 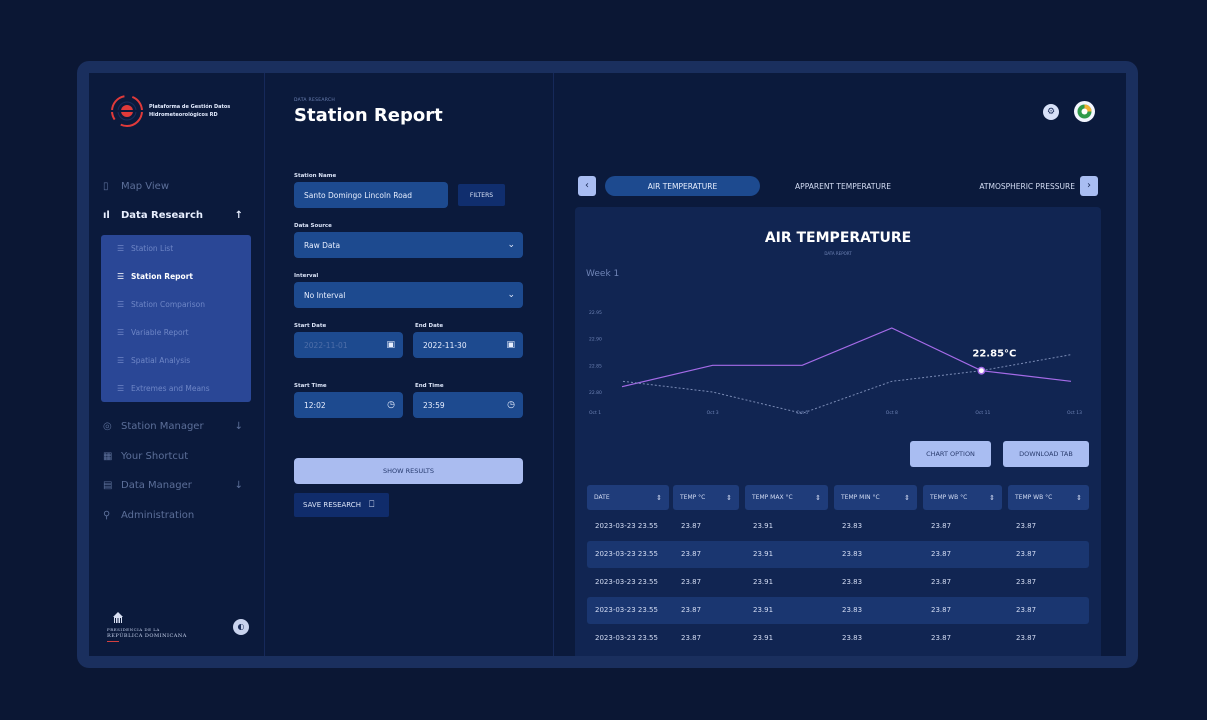 What do you see at coordinates (168, 304) in the screenshot?
I see `submenu-label: Station Comparison` at bounding box center [168, 304].